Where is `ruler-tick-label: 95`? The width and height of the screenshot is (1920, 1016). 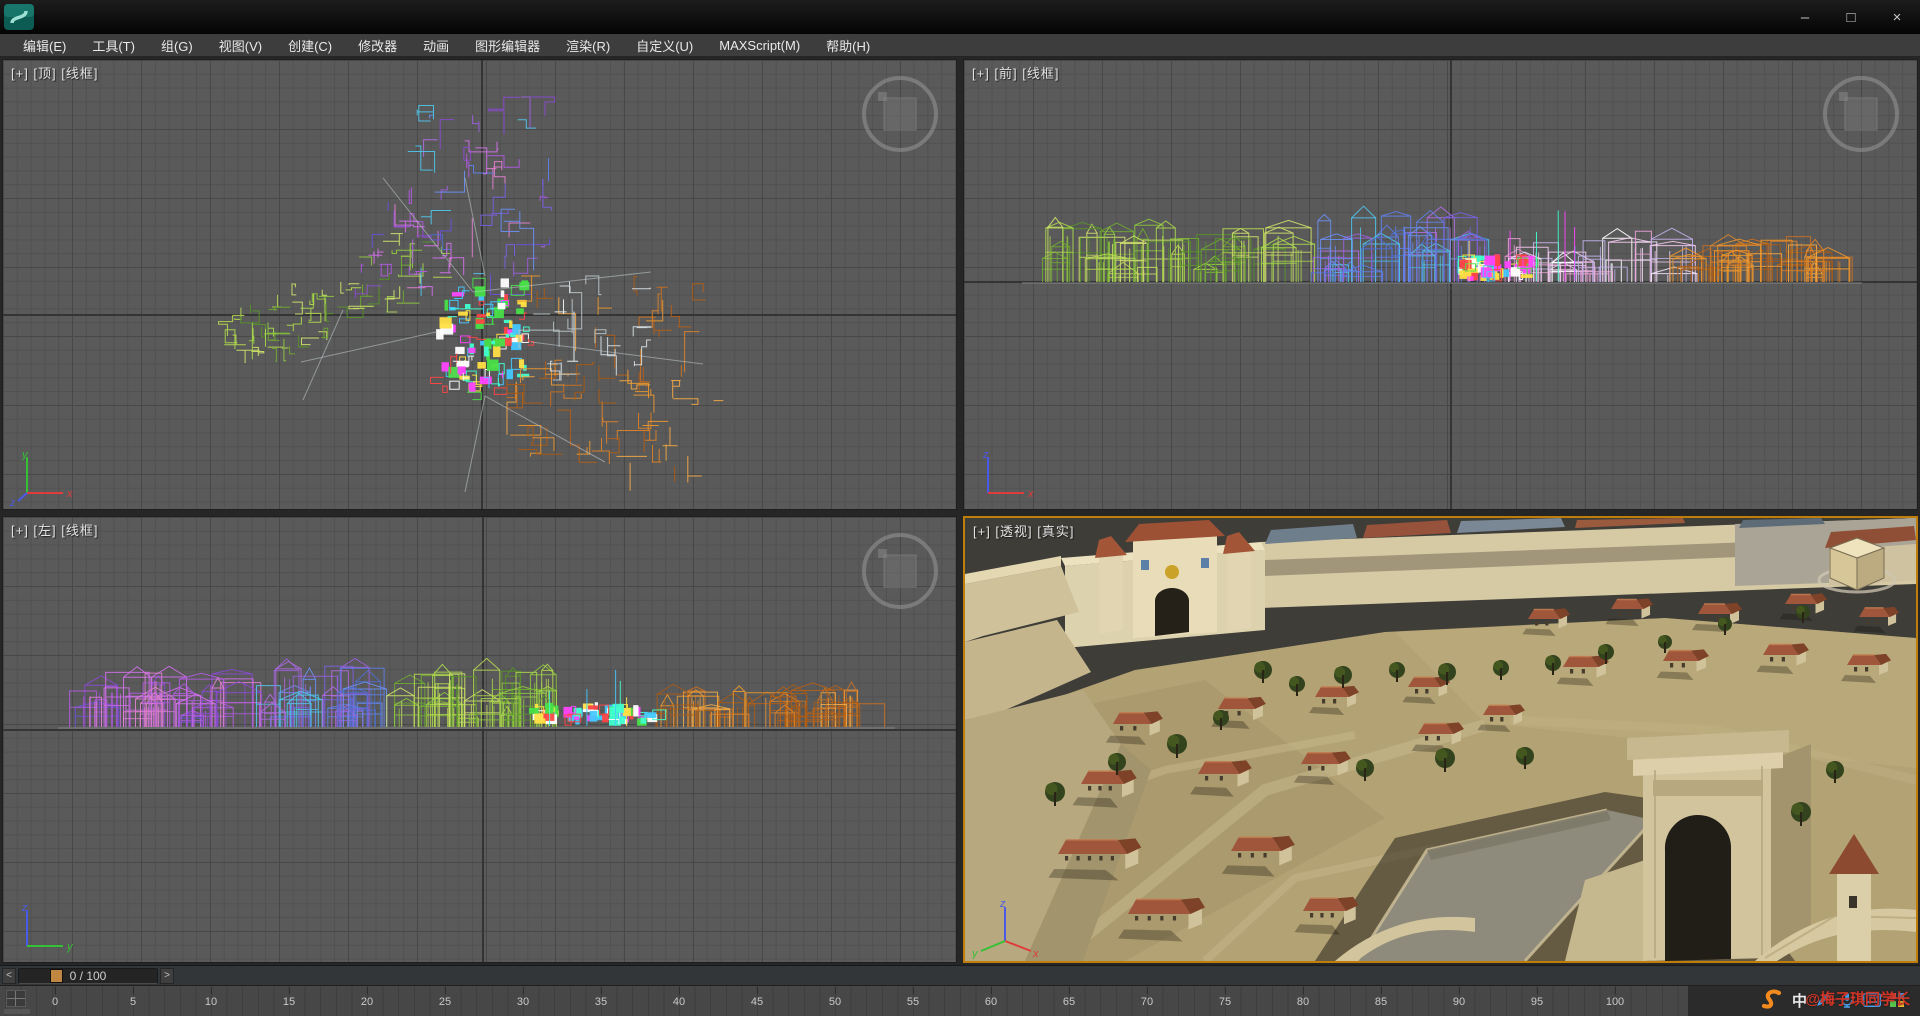
ruler-tick-label: 95 is located at coordinates (1537, 997).